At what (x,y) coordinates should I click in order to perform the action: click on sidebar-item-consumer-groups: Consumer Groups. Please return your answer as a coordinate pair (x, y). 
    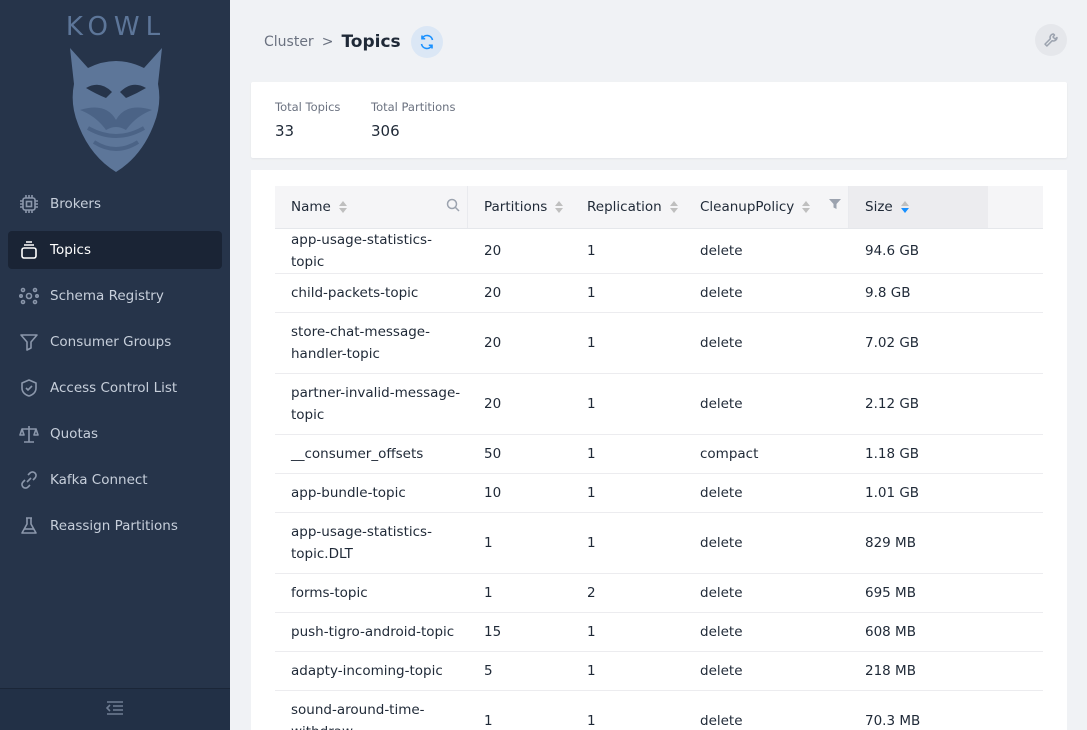
    Looking at the image, I should click on (115, 342).